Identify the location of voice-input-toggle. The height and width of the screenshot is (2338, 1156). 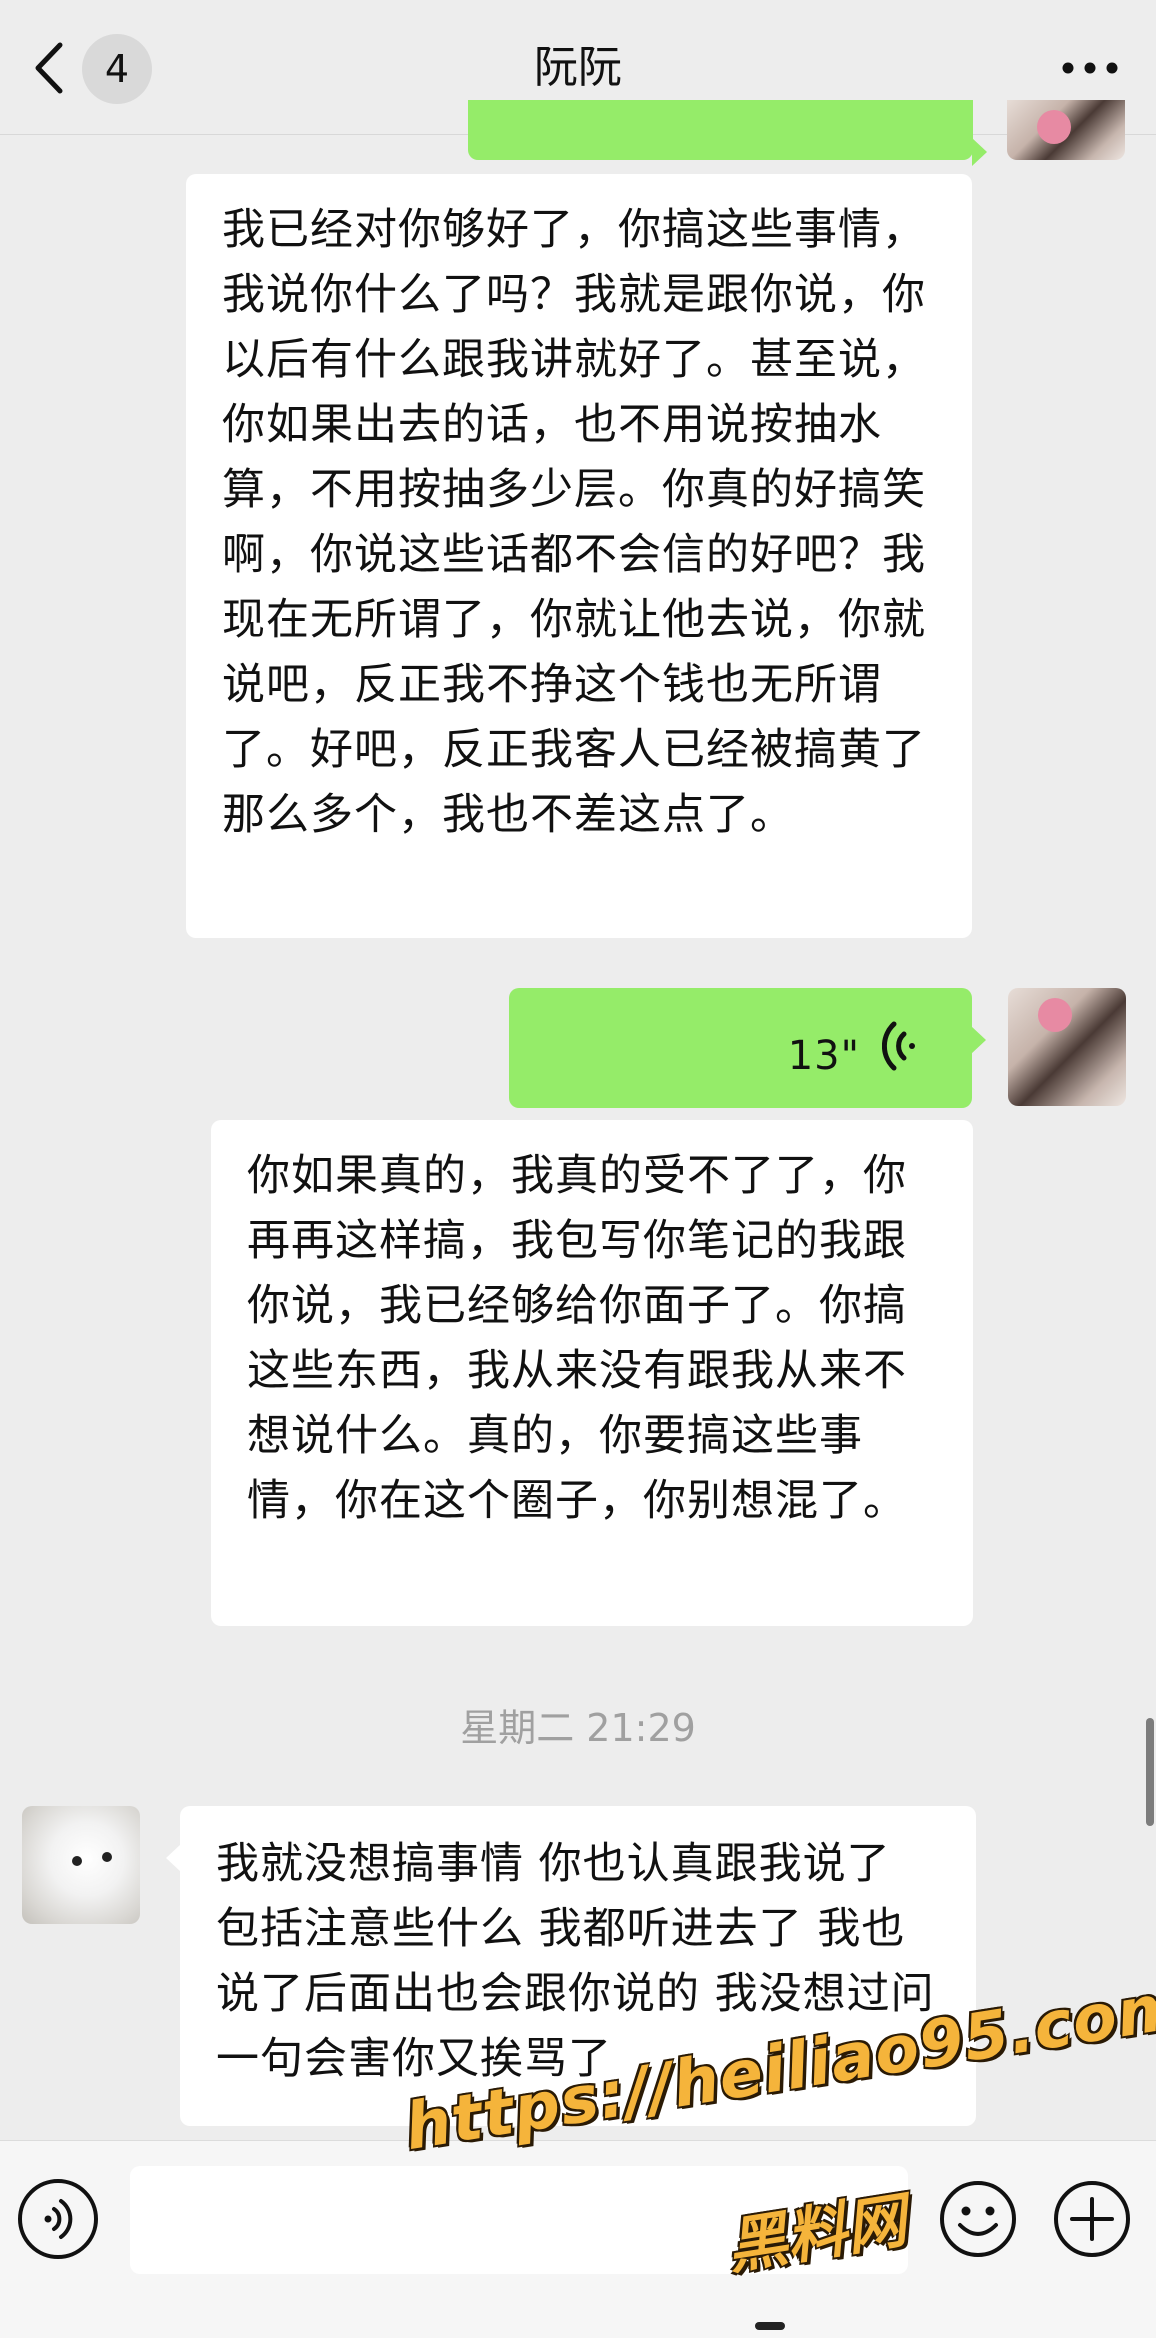
(58, 2219).